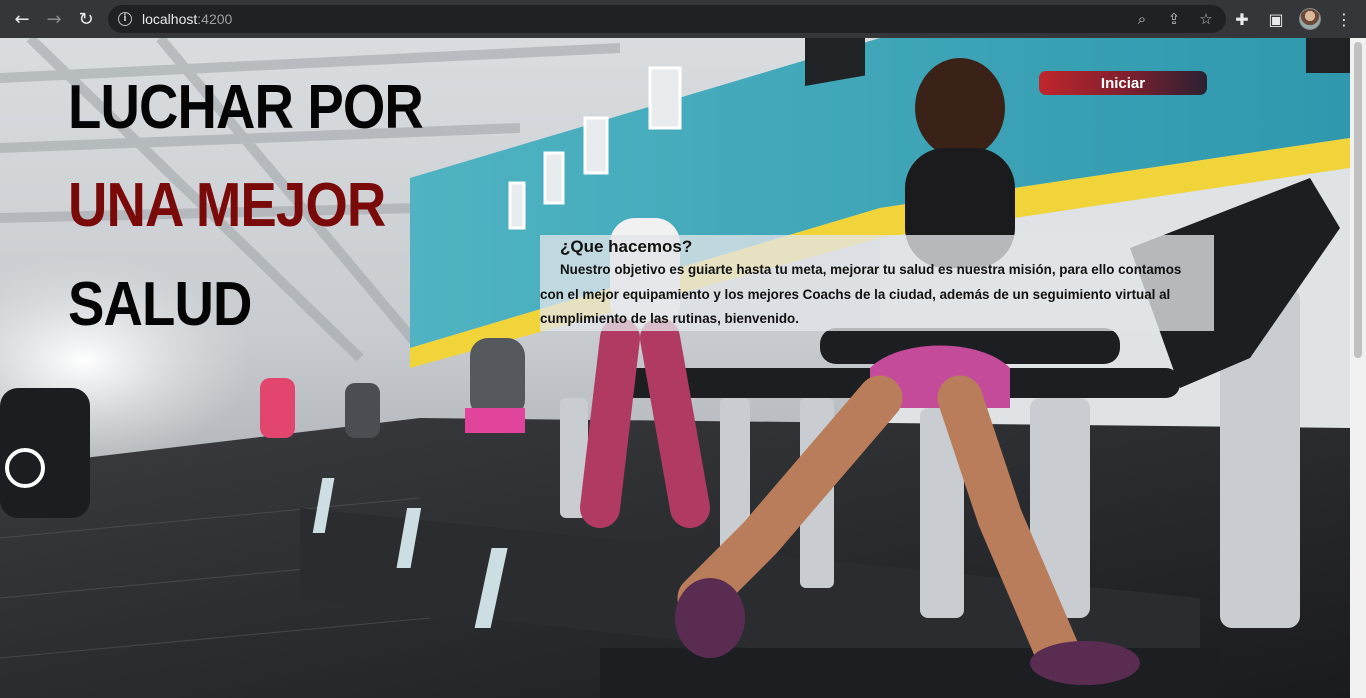 This screenshot has height=698, width=1366. Describe the element at coordinates (86, 19) in the screenshot. I see `reload-icon: ↻` at that location.